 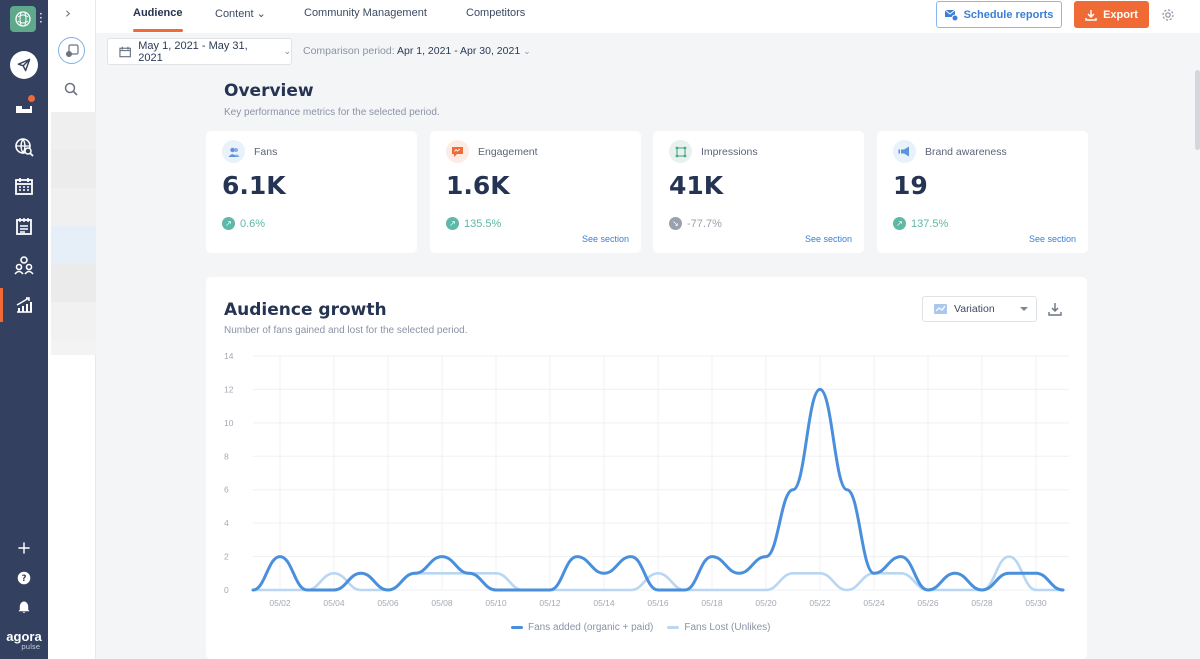 I want to click on envelope-clock-icon, so click(x=951, y=15).